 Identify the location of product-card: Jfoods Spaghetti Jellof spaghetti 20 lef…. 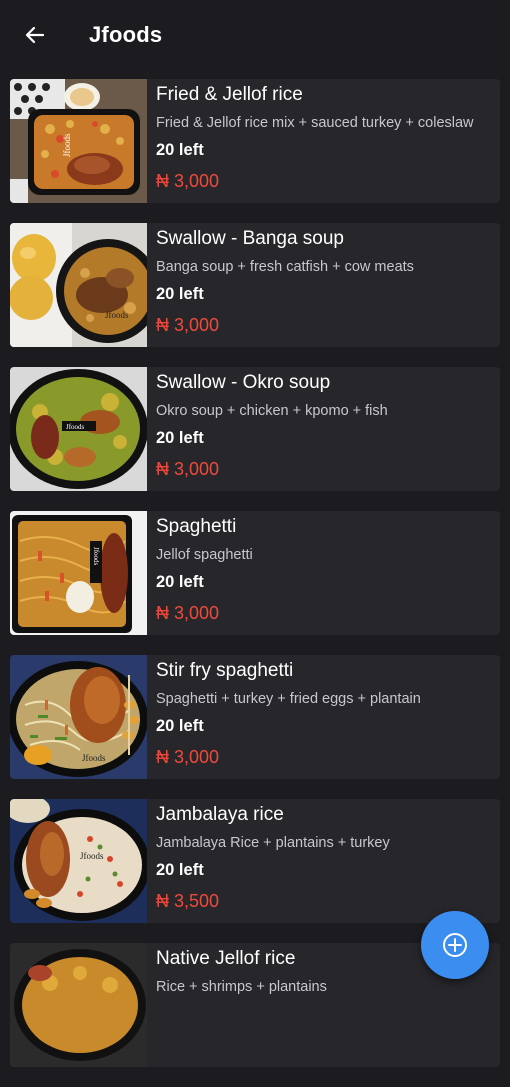
(255, 573).